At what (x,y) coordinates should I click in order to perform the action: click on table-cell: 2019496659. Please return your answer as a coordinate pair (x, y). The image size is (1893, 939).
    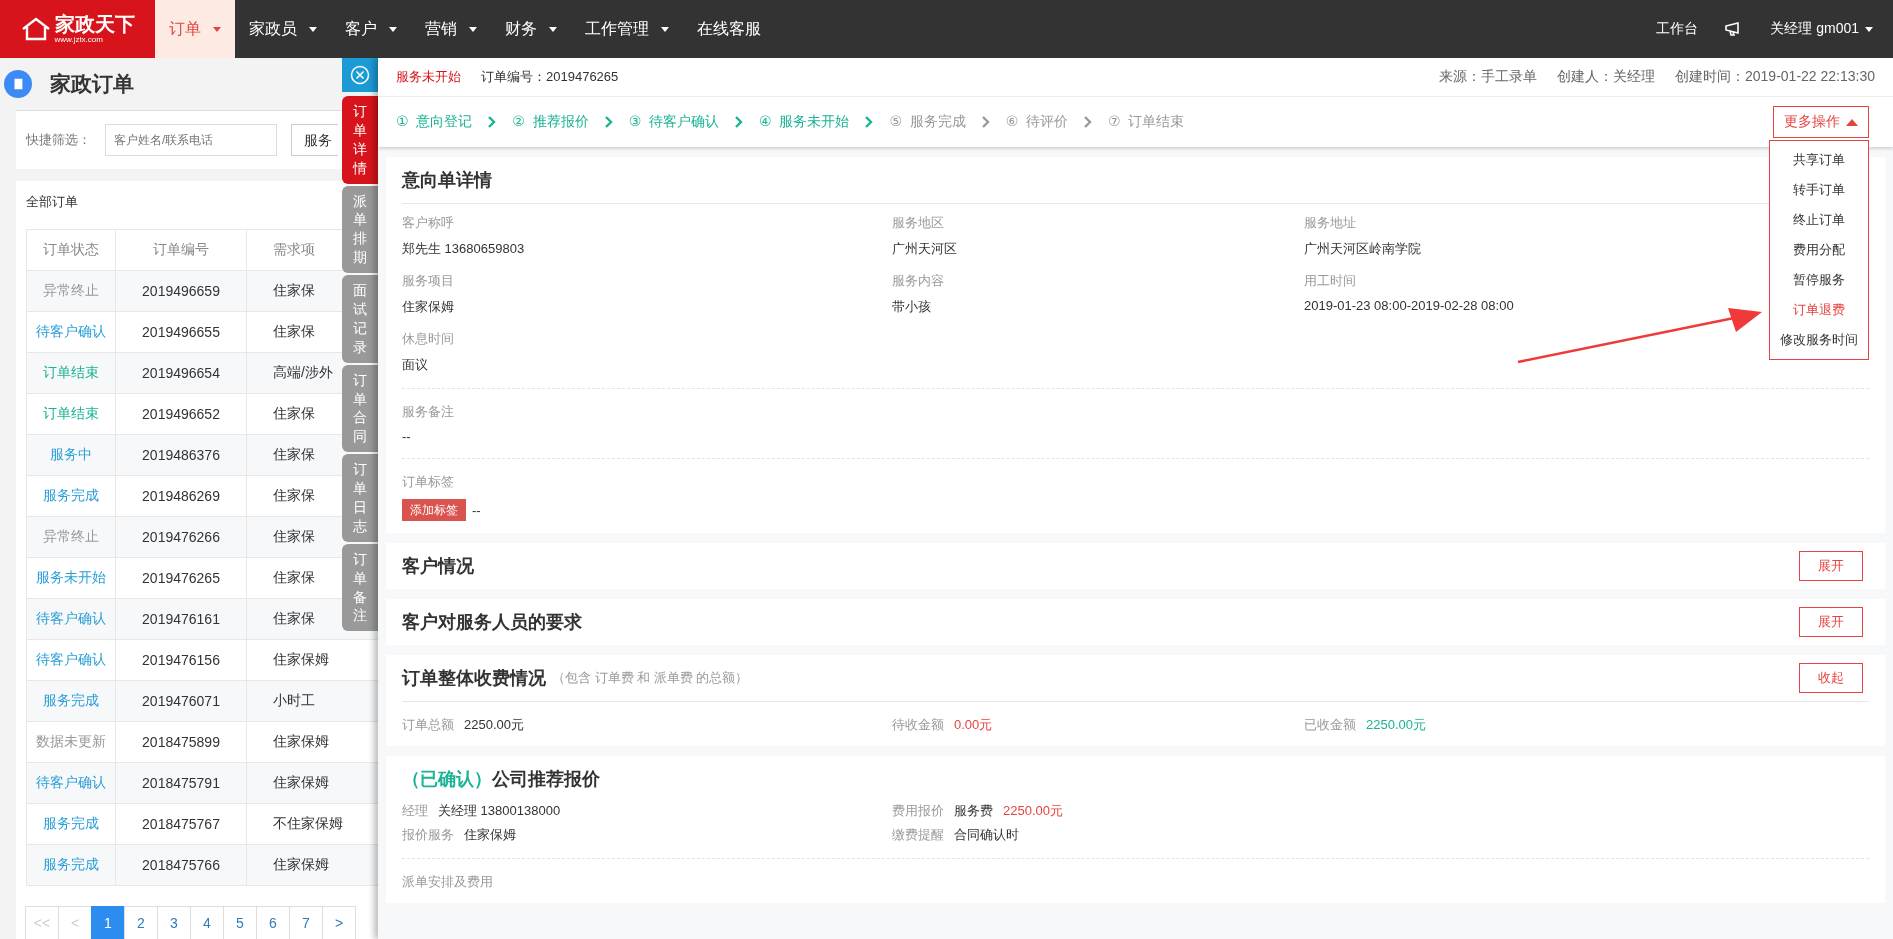
    Looking at the image, I should click on (181, 291).